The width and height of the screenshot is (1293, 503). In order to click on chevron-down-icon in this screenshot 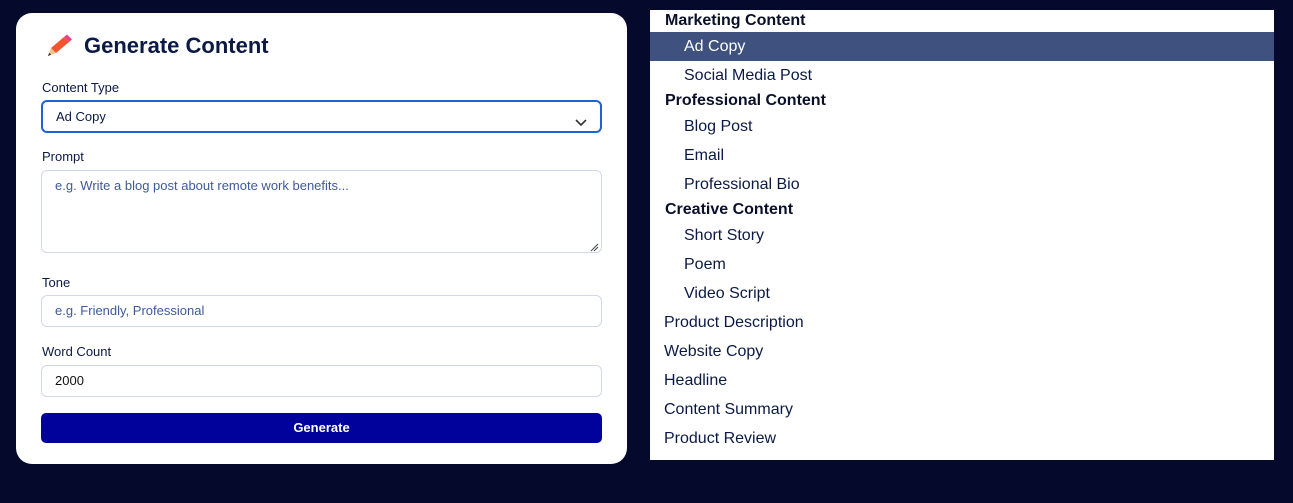, I will do `click(581, 118)`.